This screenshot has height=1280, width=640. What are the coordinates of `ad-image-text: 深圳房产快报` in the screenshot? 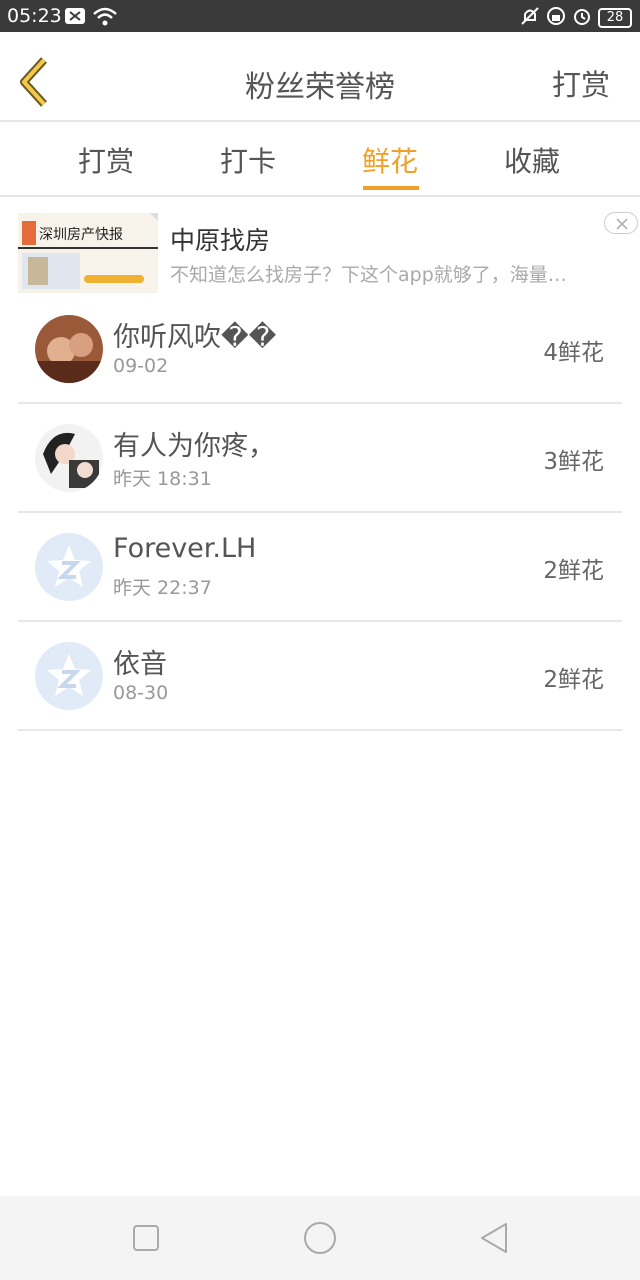 It's located at (81, 235).